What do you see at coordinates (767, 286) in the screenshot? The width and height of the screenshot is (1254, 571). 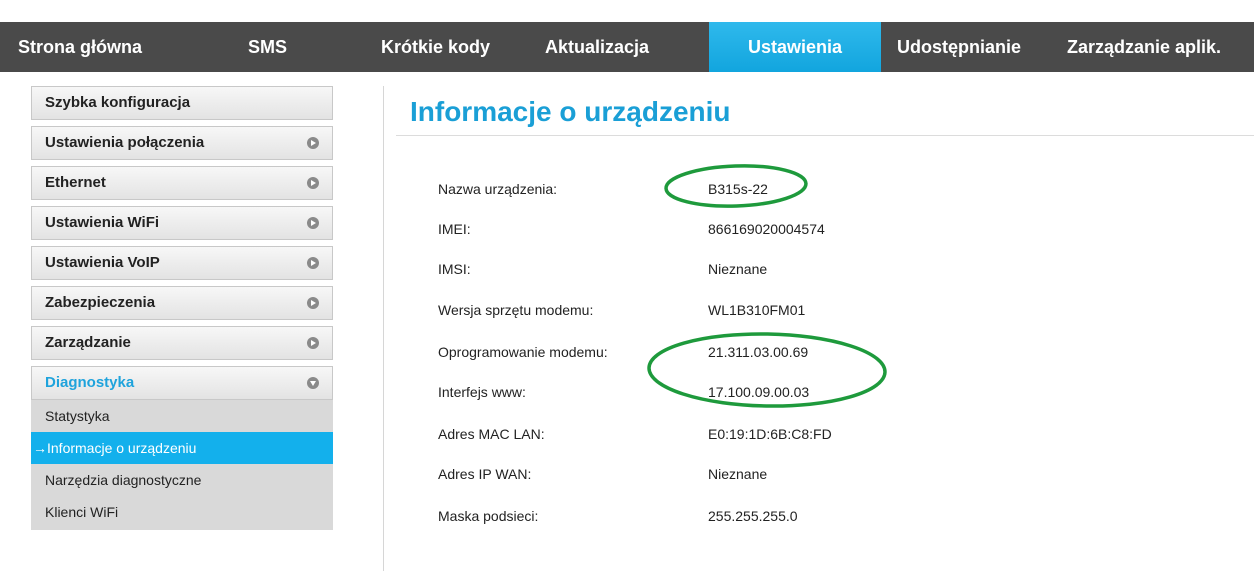 I see `annotation-overlay` at bounding box center [767, 286].